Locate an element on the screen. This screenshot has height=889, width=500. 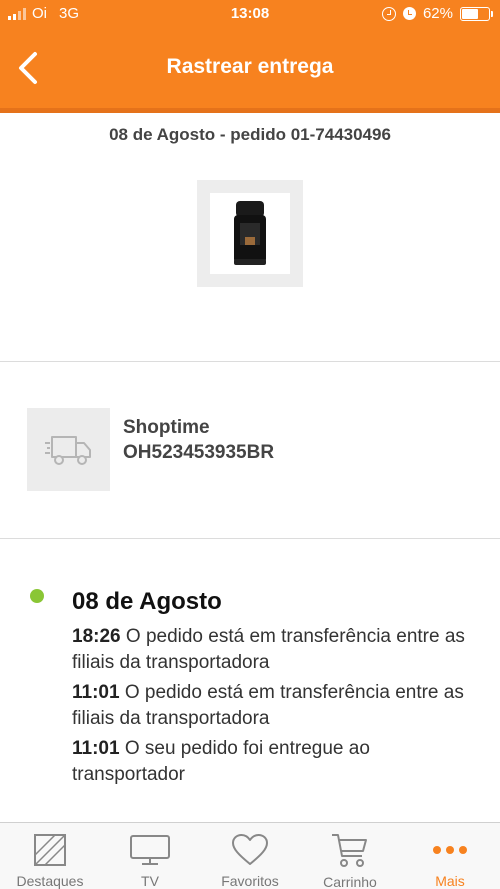
battery-percent: 62% is located at coordinates (437, 13).